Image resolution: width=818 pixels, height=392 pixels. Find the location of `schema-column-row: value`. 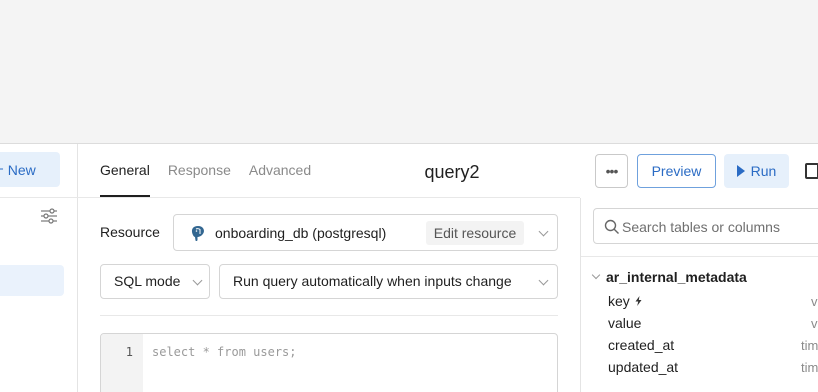

schema-column-row: value is located at coordinates (624, 323).